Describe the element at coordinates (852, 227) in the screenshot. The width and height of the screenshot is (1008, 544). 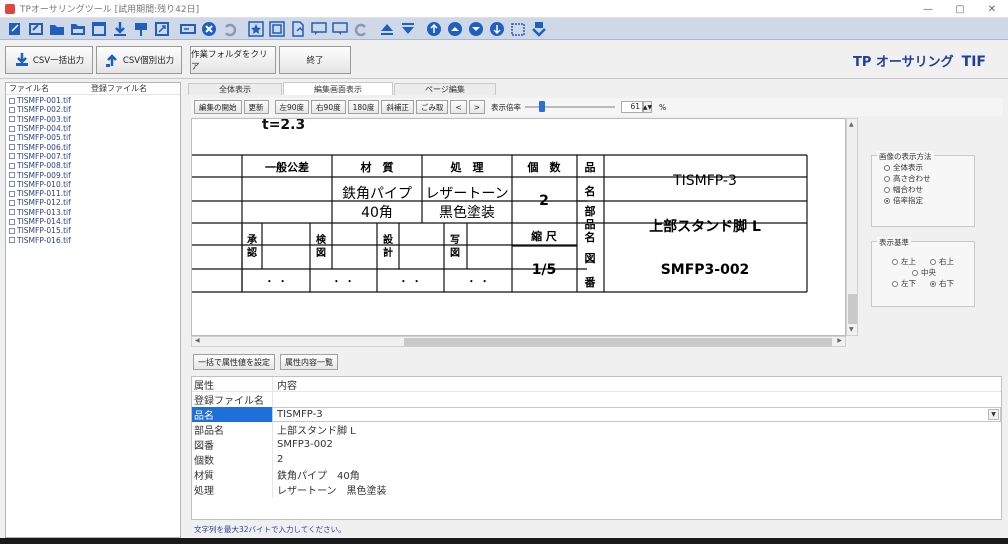
I see `canvas-vertical-scrollbar: ▲ ▼` at that location.